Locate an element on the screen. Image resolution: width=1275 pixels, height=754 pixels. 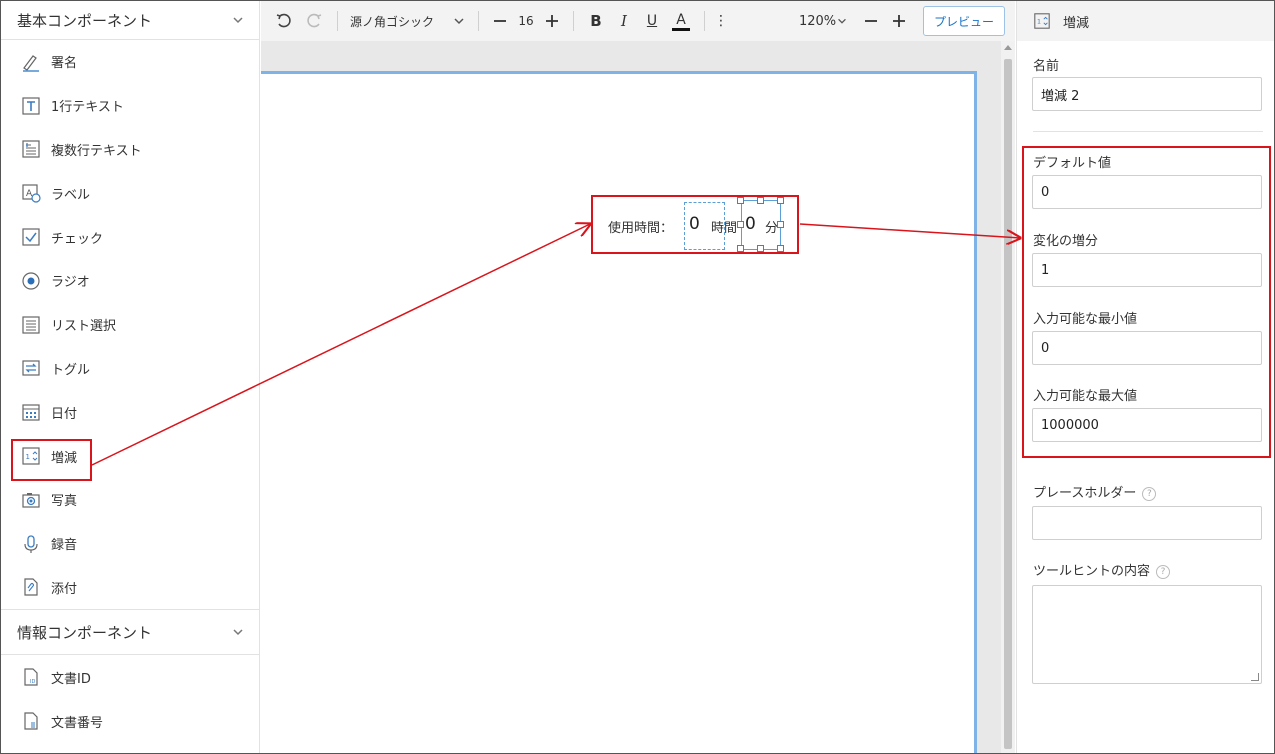
plus-icon is located at coordinates (898, 21).